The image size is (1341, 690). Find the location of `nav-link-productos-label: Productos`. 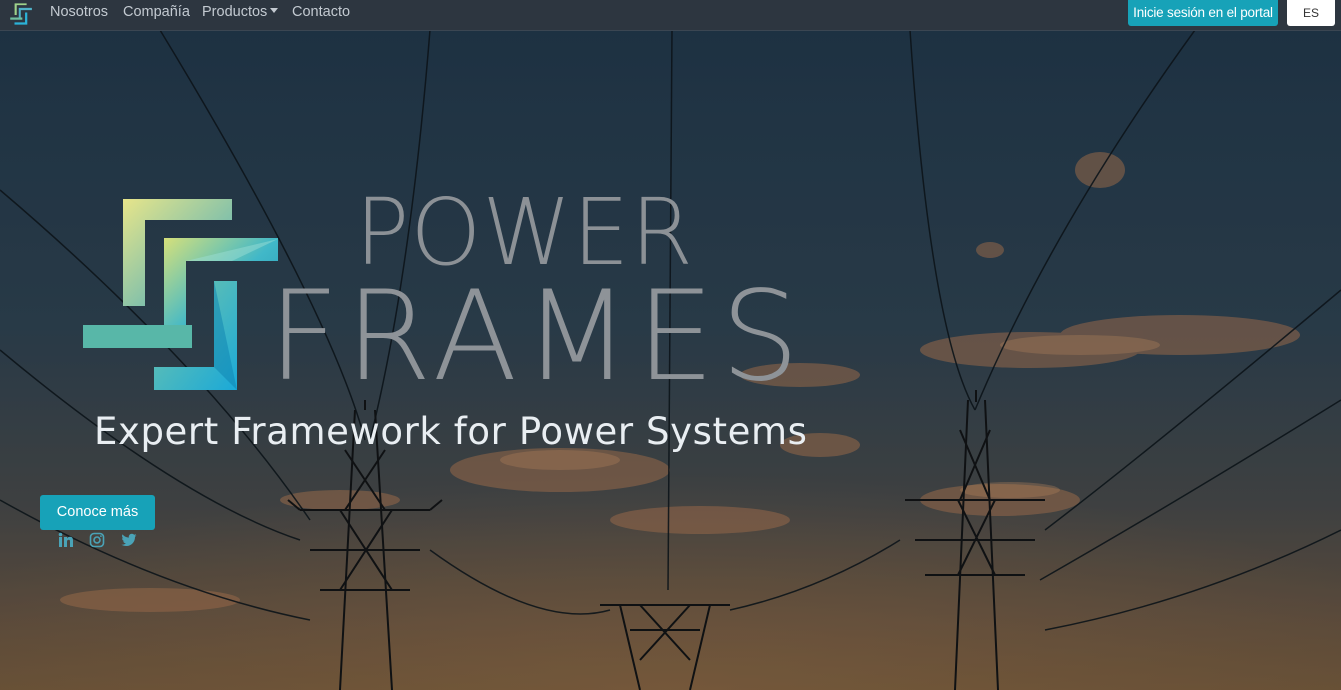

nav-link-productos-label: Productos is located at coordinates (235, 12).